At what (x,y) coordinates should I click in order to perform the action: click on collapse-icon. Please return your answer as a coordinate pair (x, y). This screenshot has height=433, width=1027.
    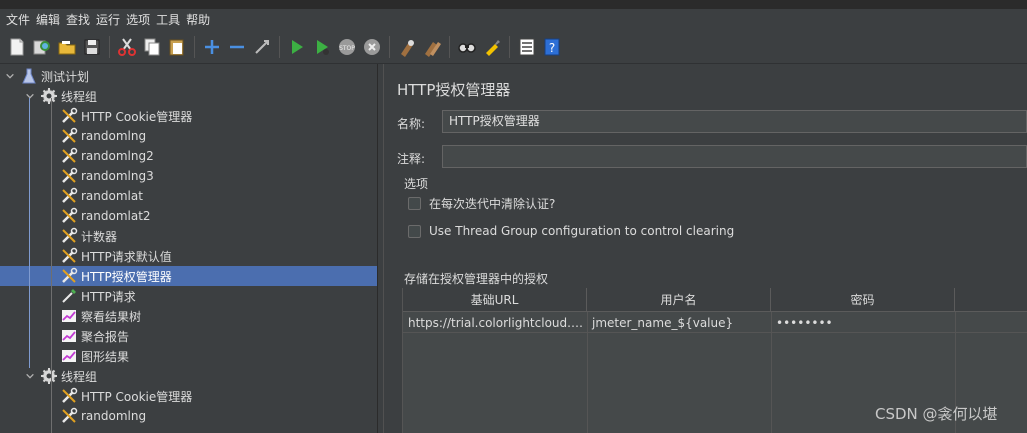
    Looking at the image, I should click on (237, 47).